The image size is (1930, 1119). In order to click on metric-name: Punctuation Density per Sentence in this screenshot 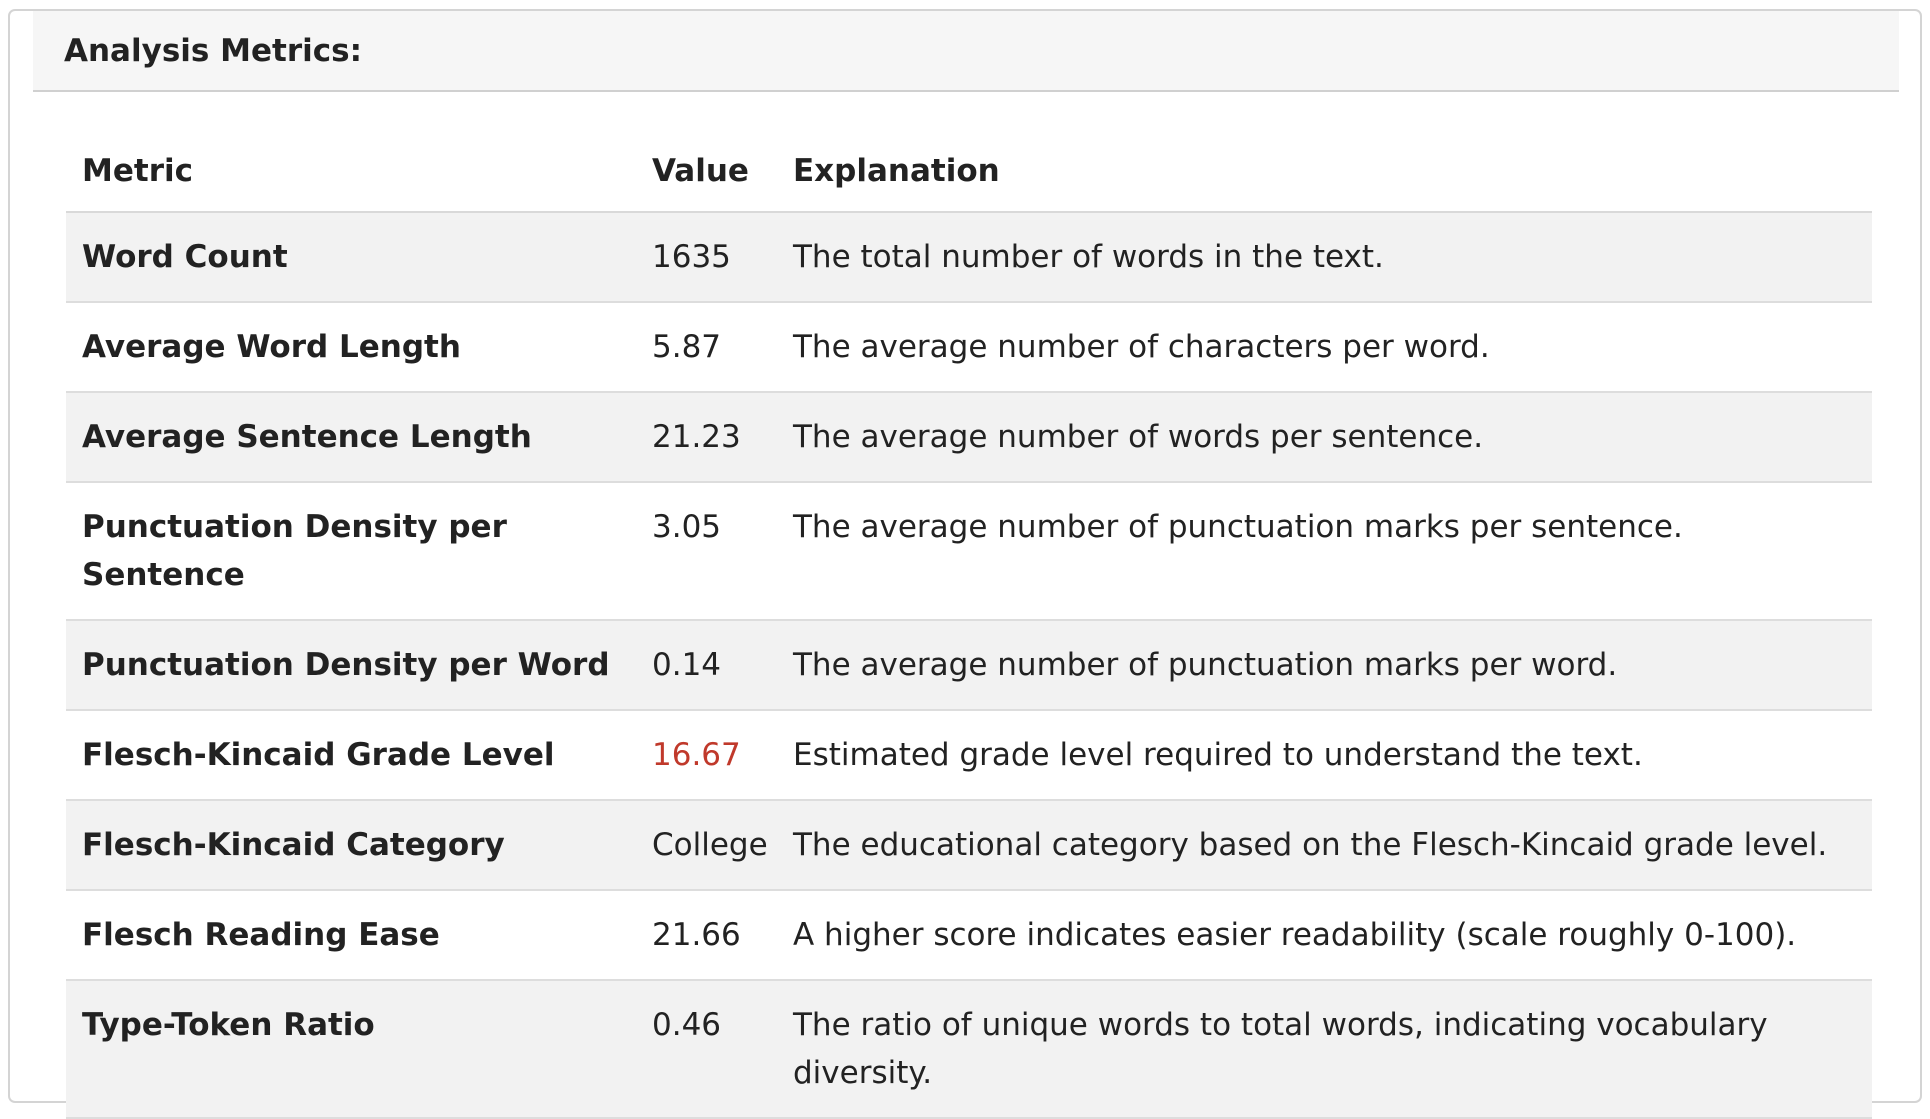, I will do `click(351, 551)`.